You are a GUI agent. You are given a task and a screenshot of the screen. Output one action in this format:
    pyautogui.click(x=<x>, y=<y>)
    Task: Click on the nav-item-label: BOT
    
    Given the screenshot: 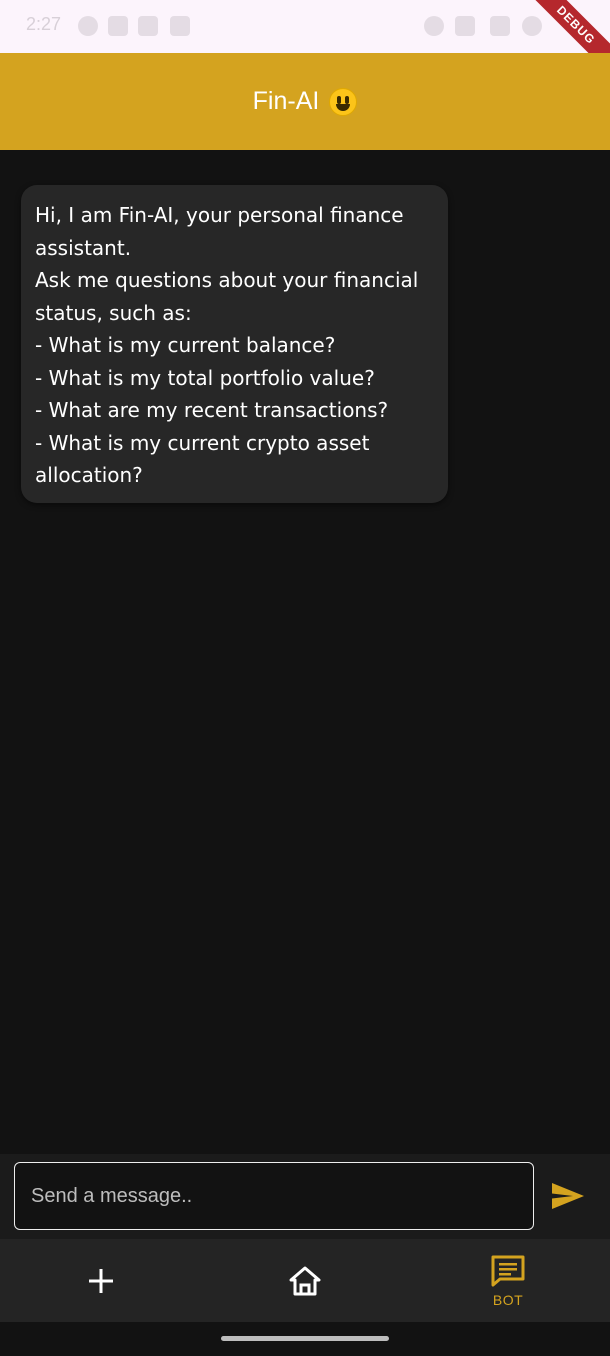 What is the action you would take?
    pyautogui.click(x=508, y=1299)
    